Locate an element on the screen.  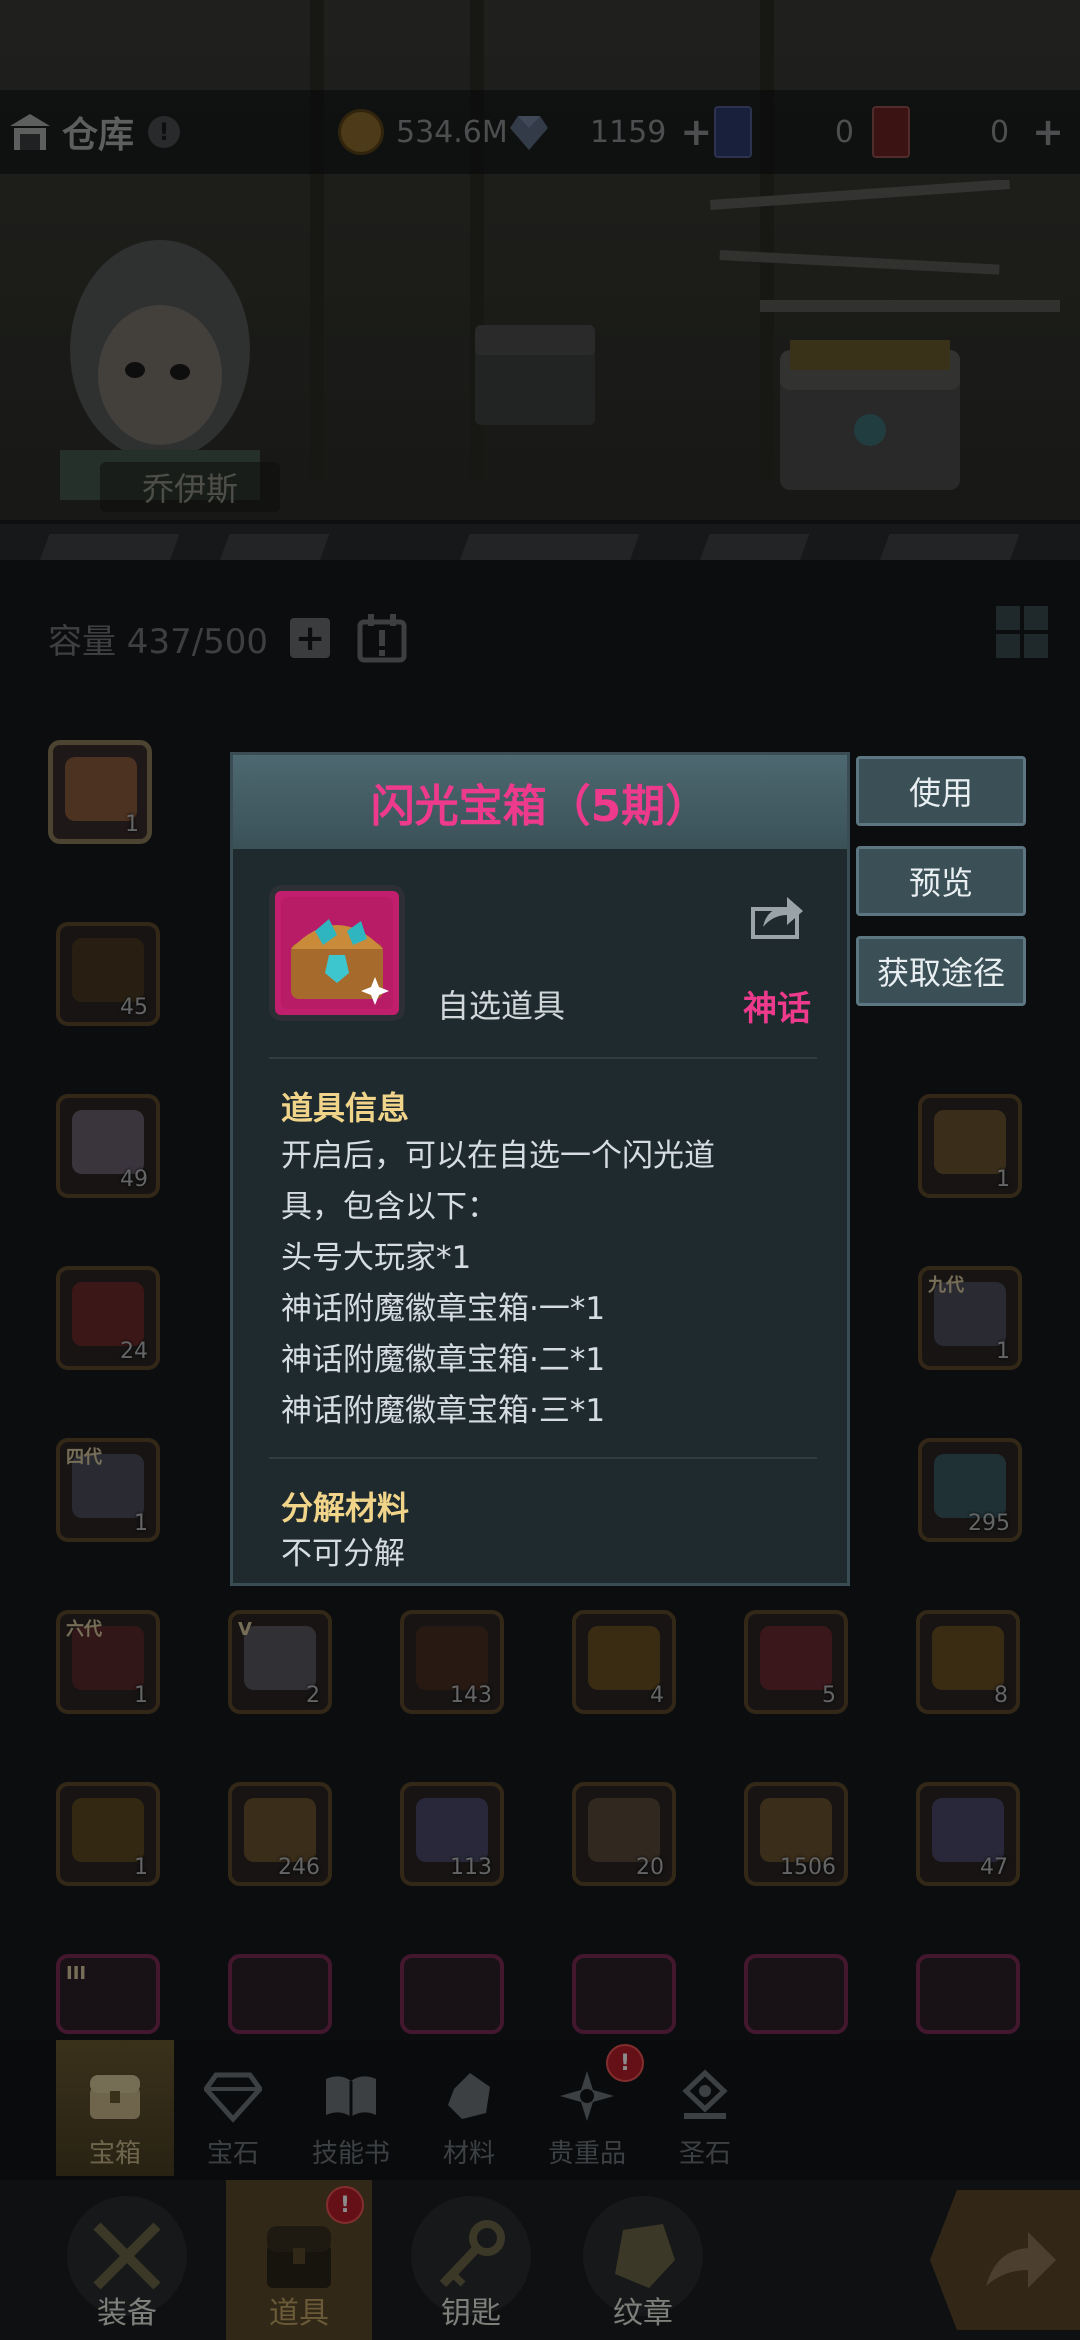
item-info-title: 道具信息 is located at coordinates (345, 1108).